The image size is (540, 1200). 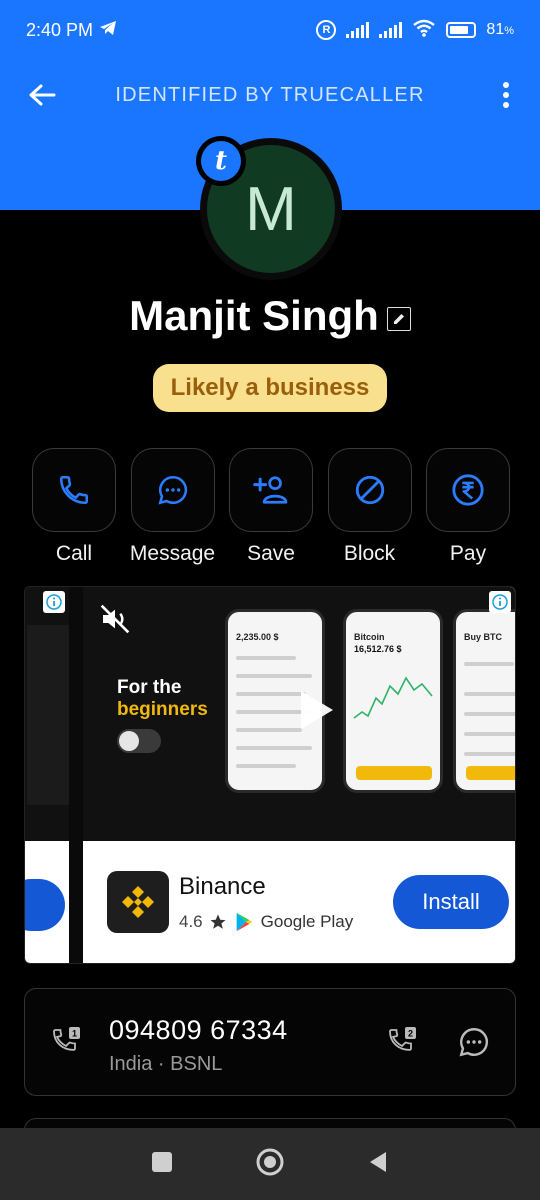 What do you see at coordinates (257, 637) in the screenshot?
I see `ad-phone-1-title: 2,235.00 $` at bounding box center [257, 637].